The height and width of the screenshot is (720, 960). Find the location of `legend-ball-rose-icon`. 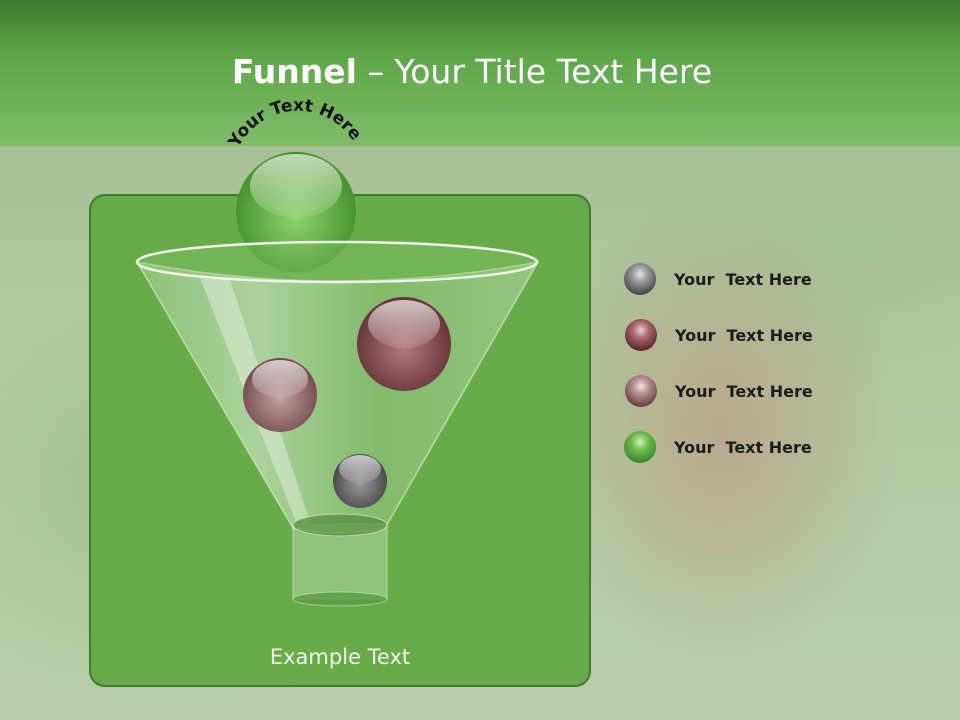

legend-ball-rose-icon is located at coordinates (641, 391).